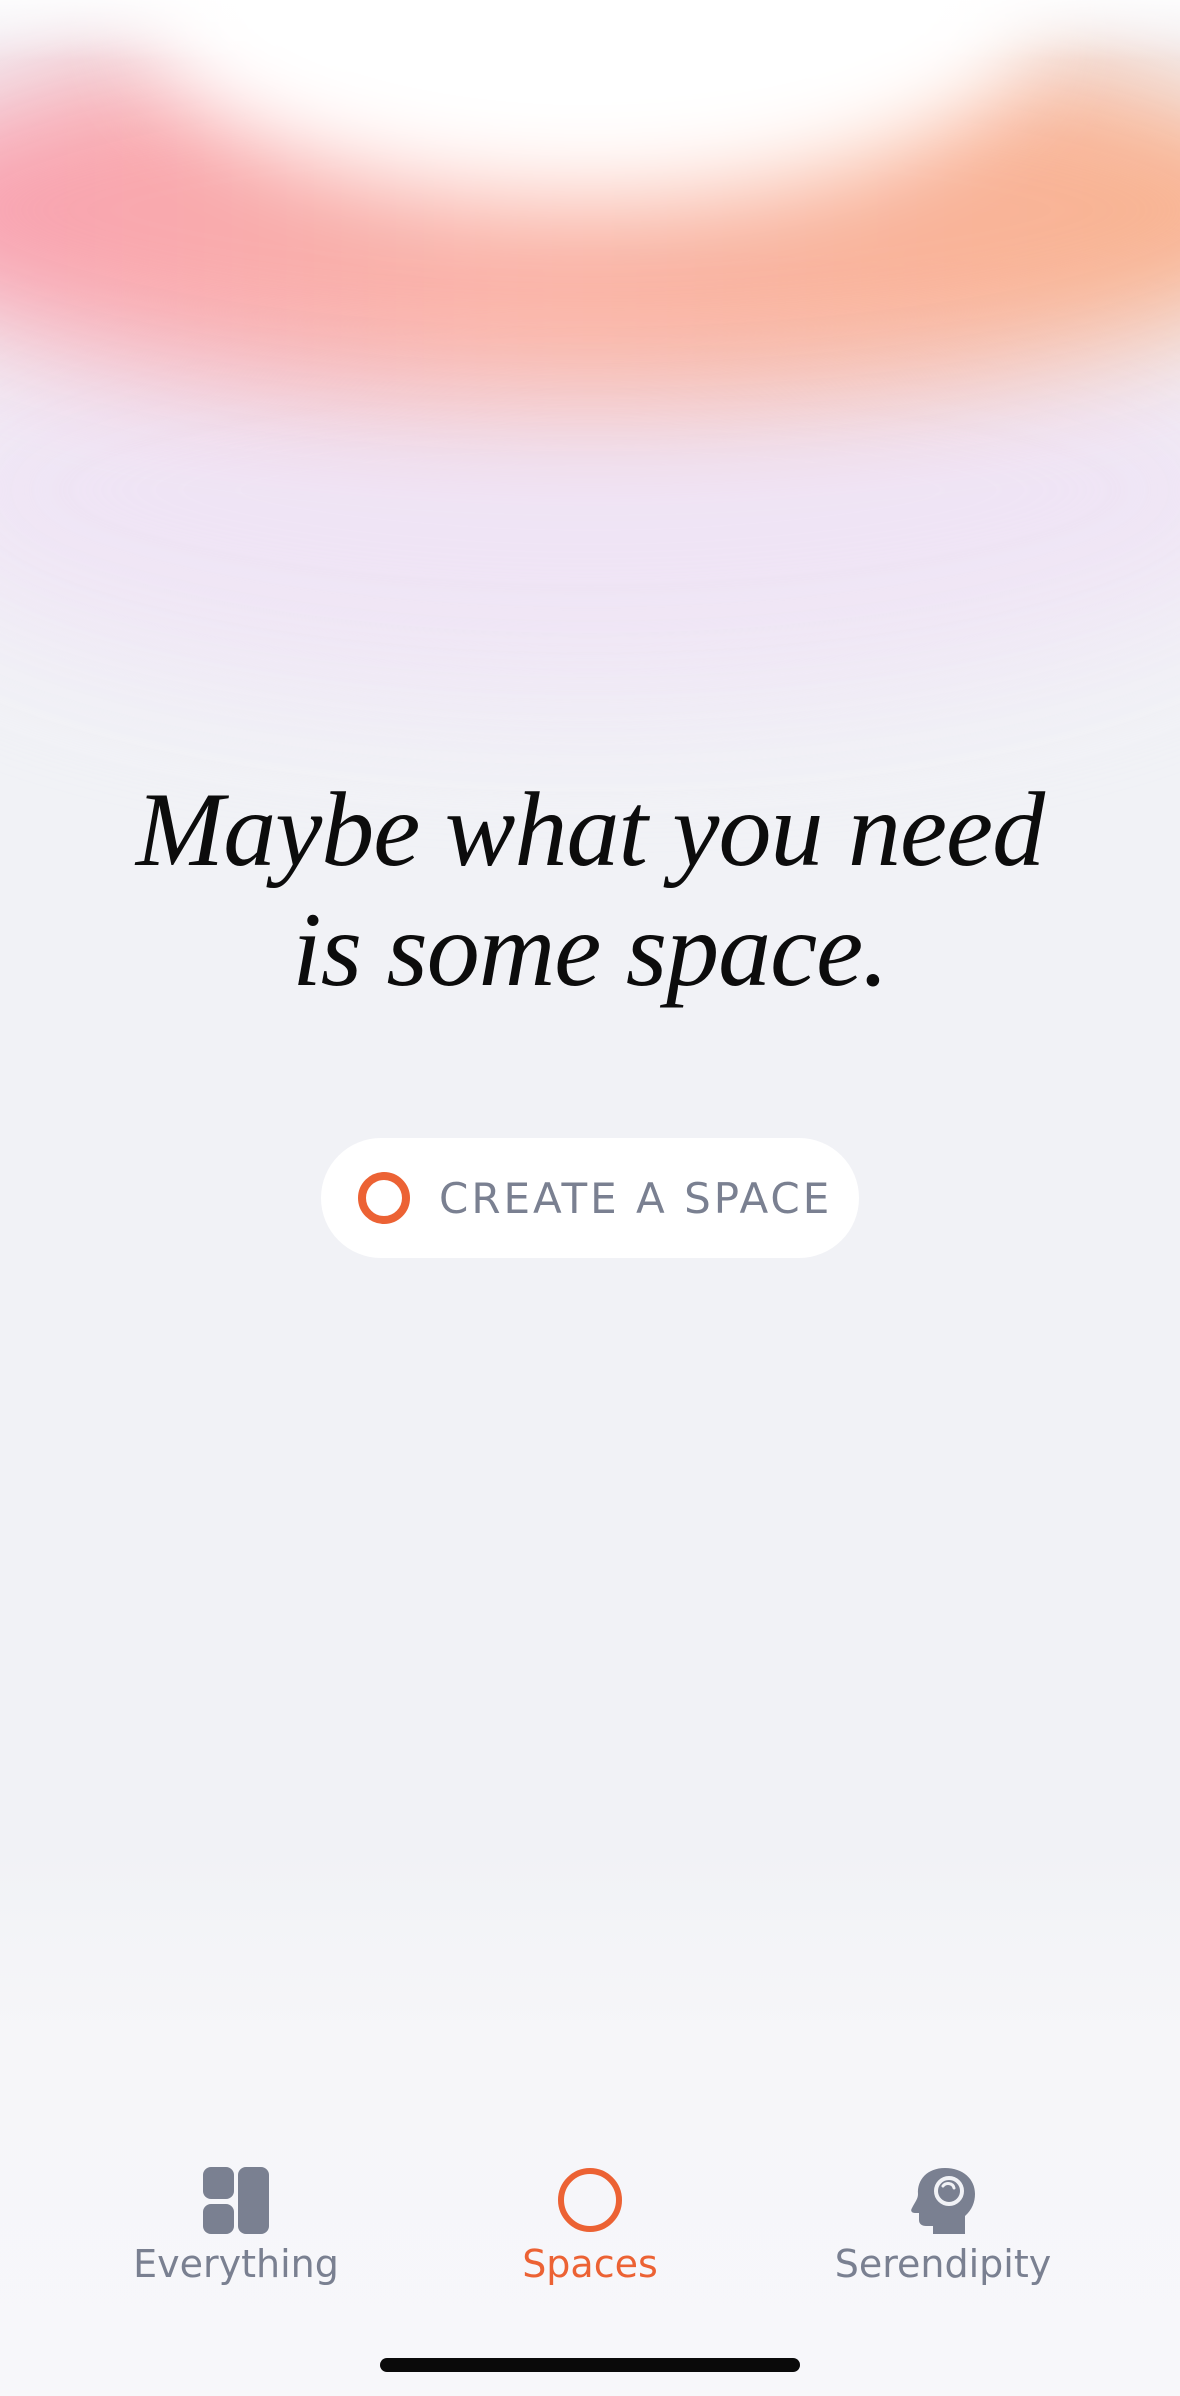  Describe the element at coordinates (590, 2365) in the screenshot. I see `home-indicator` at that location.